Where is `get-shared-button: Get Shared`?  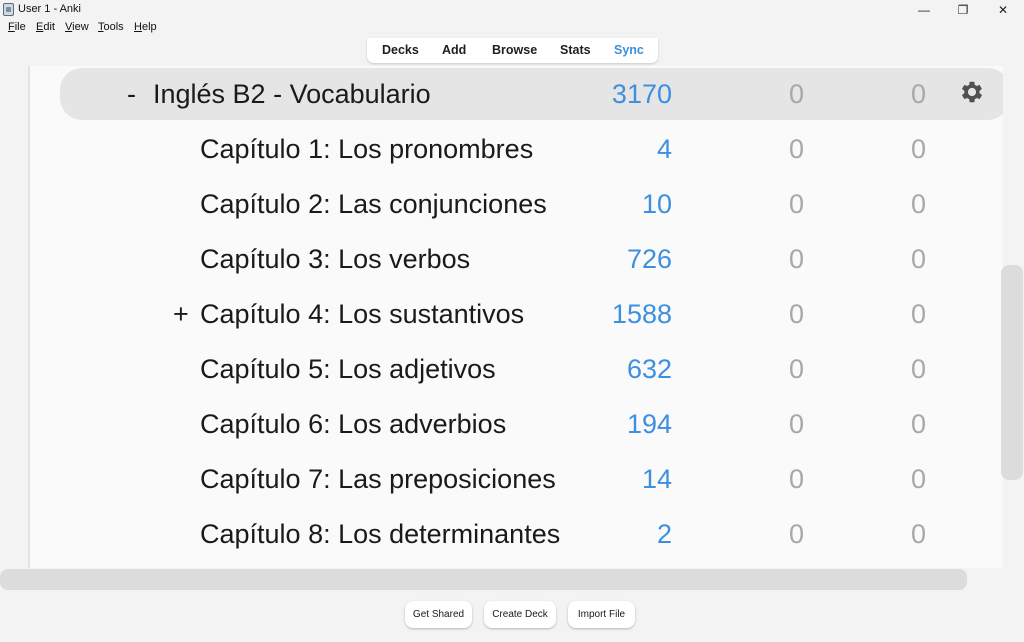 get-shared-button: Get Shared is located at coordinates (438, 614).